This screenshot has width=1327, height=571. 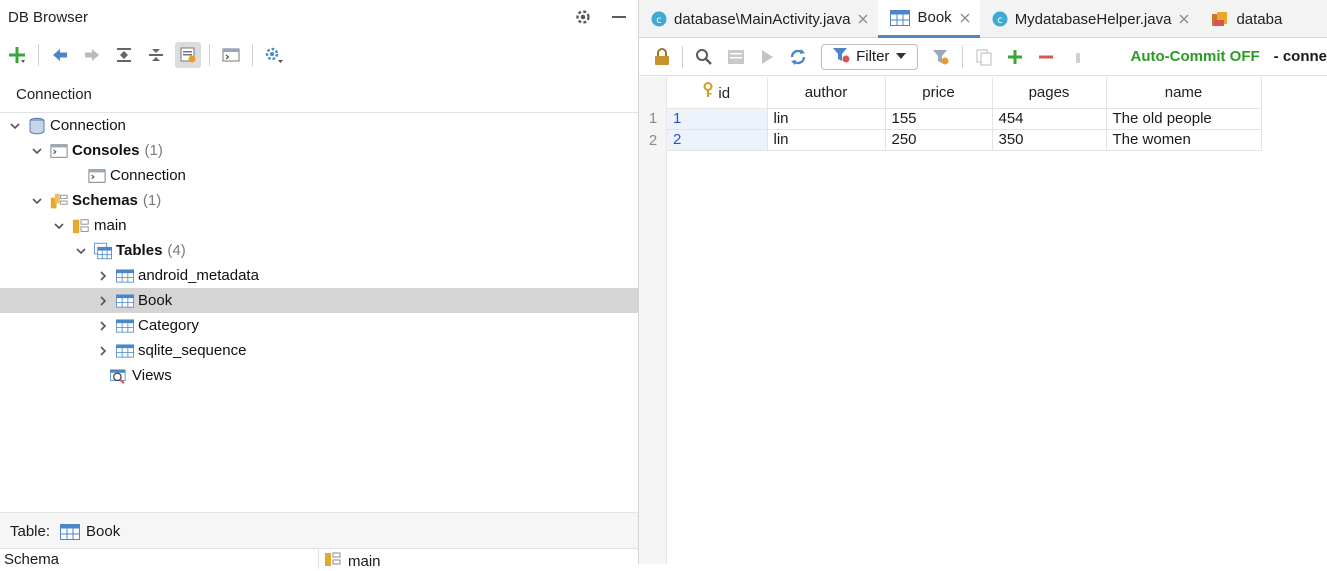 I want to click on panel-title: DB Browser, so click(x=48, y=17).